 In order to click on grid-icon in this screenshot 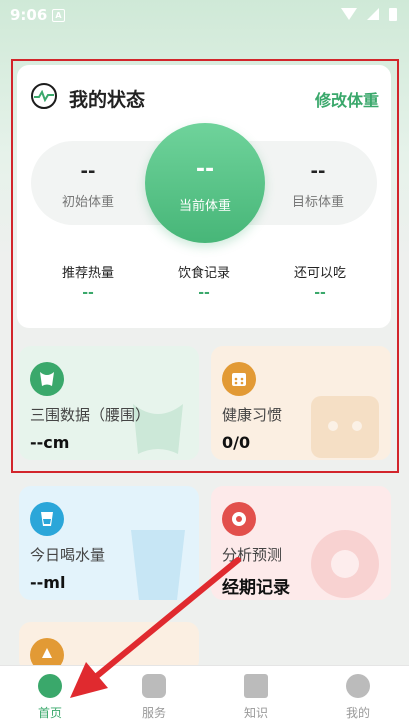, I will do `click(154, 686)`.